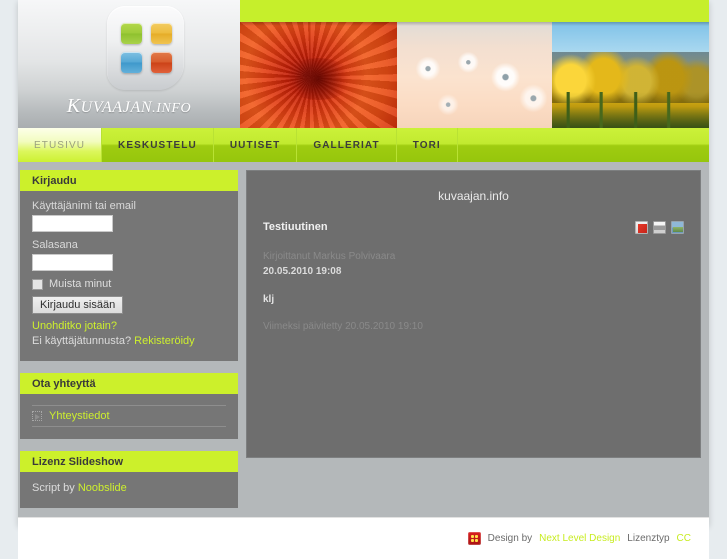 This screenshot has width=727, height=559. I want to click on logo-text-suffix: .INFO, so click(172, 108).